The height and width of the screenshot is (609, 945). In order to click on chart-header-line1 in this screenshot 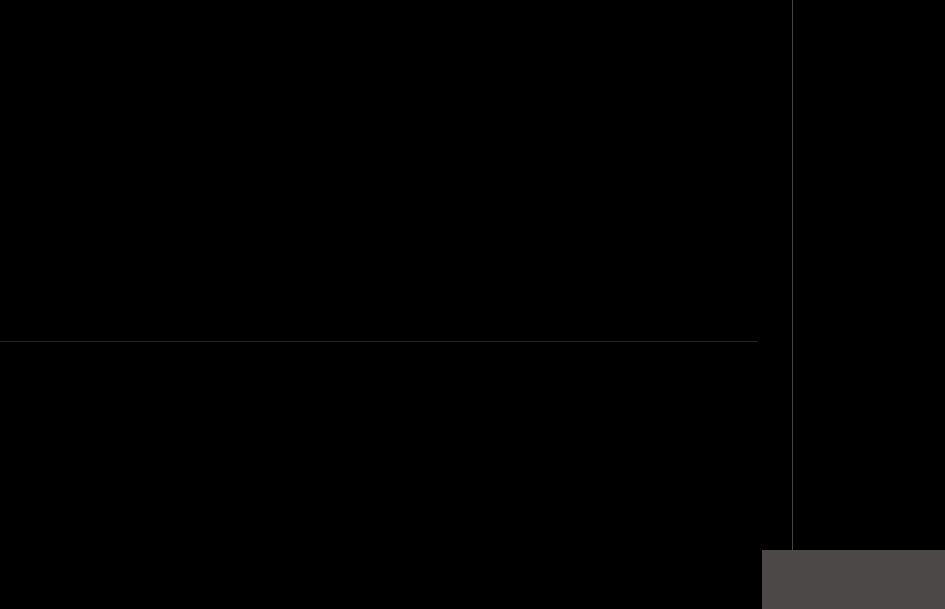, I will do `click(11, 11)`.